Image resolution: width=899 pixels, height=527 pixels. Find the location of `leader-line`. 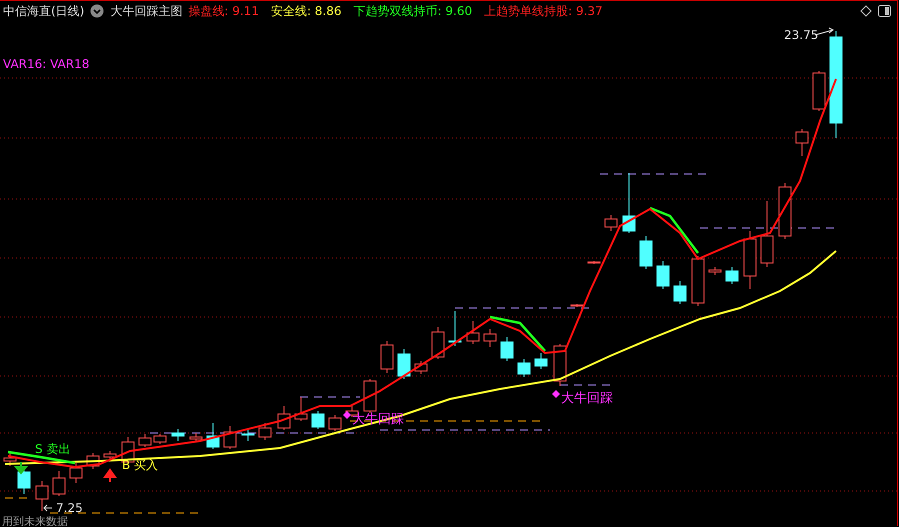

leader-line is located at coordinates (47, 508).